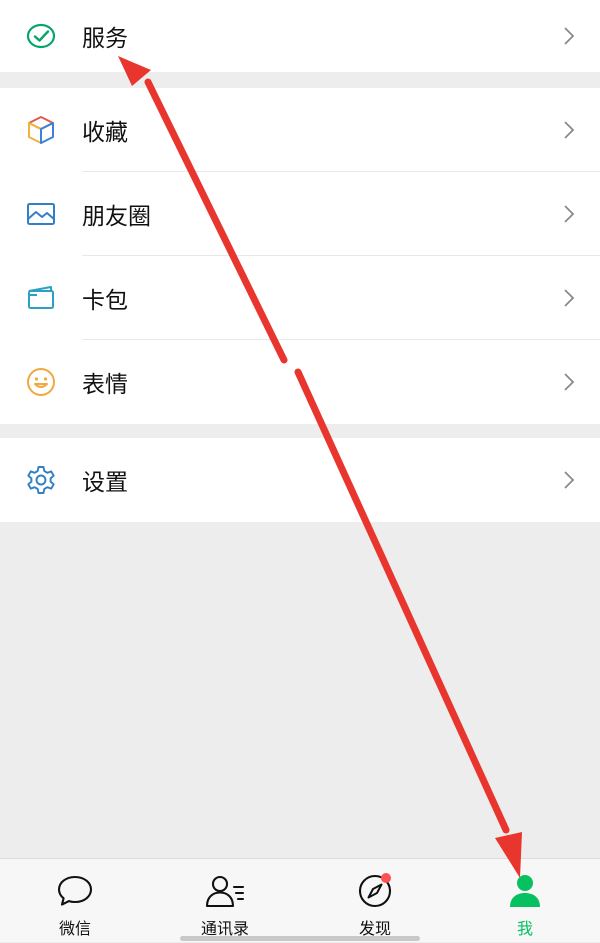 The width and height of the screenshot is (600, 943). What do you see at coordinates (105, 385) in the screenshot?
I see `menu-item-label: 表情` at bounding box center [105, 385].